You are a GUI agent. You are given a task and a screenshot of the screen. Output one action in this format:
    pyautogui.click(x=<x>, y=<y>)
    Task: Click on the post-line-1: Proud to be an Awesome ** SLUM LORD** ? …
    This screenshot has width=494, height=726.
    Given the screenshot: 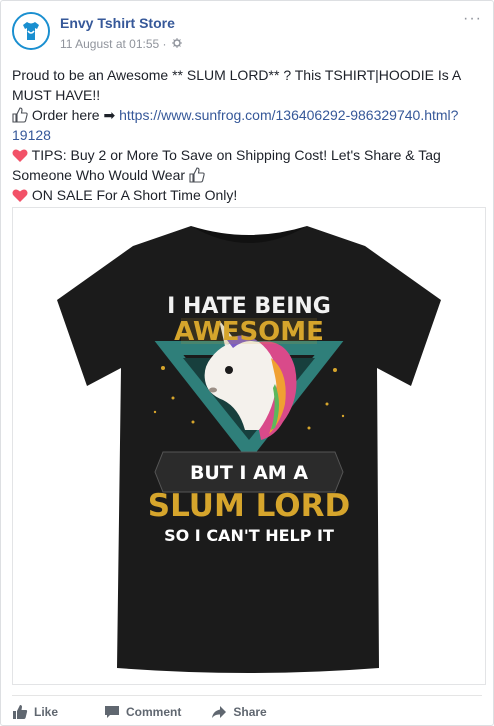 What is the action you would take?
    pyautogui.click(x=236, y=85)
    